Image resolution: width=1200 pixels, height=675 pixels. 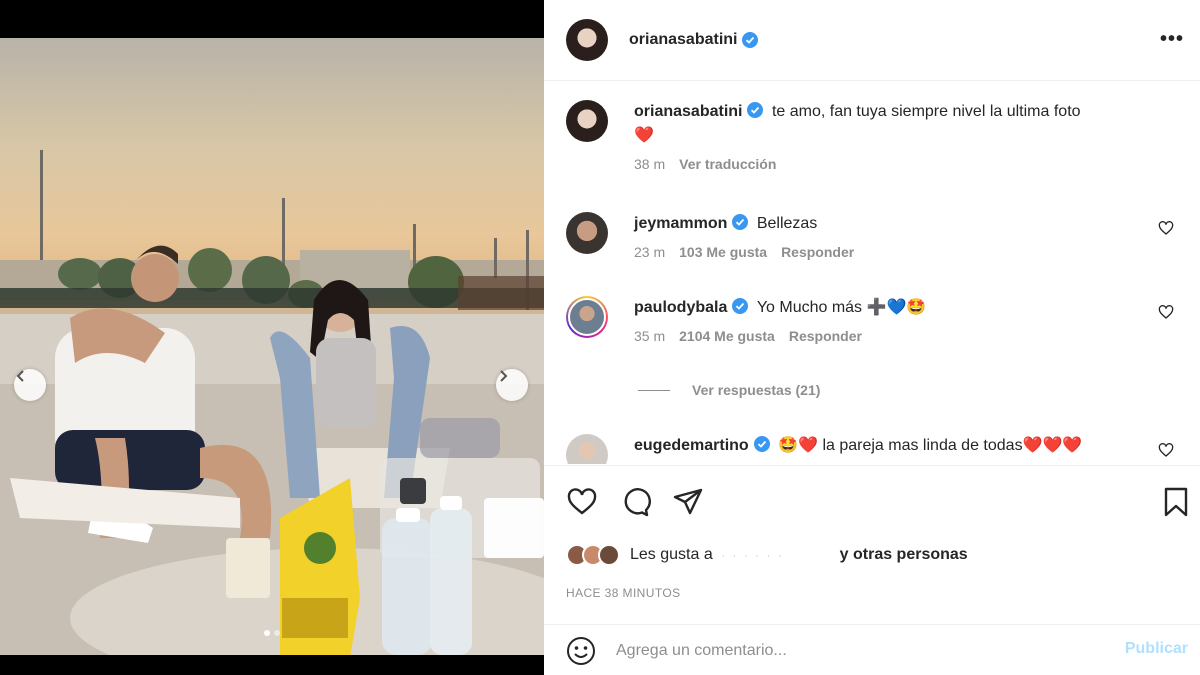 I want to click on view-replies-button: Ver respuestas (21), so click(x=729, y=390).